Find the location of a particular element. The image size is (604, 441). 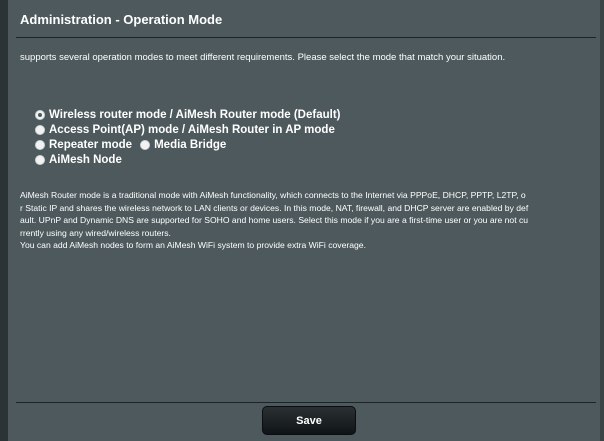

footer-divider is located at coordinates (306, 402).